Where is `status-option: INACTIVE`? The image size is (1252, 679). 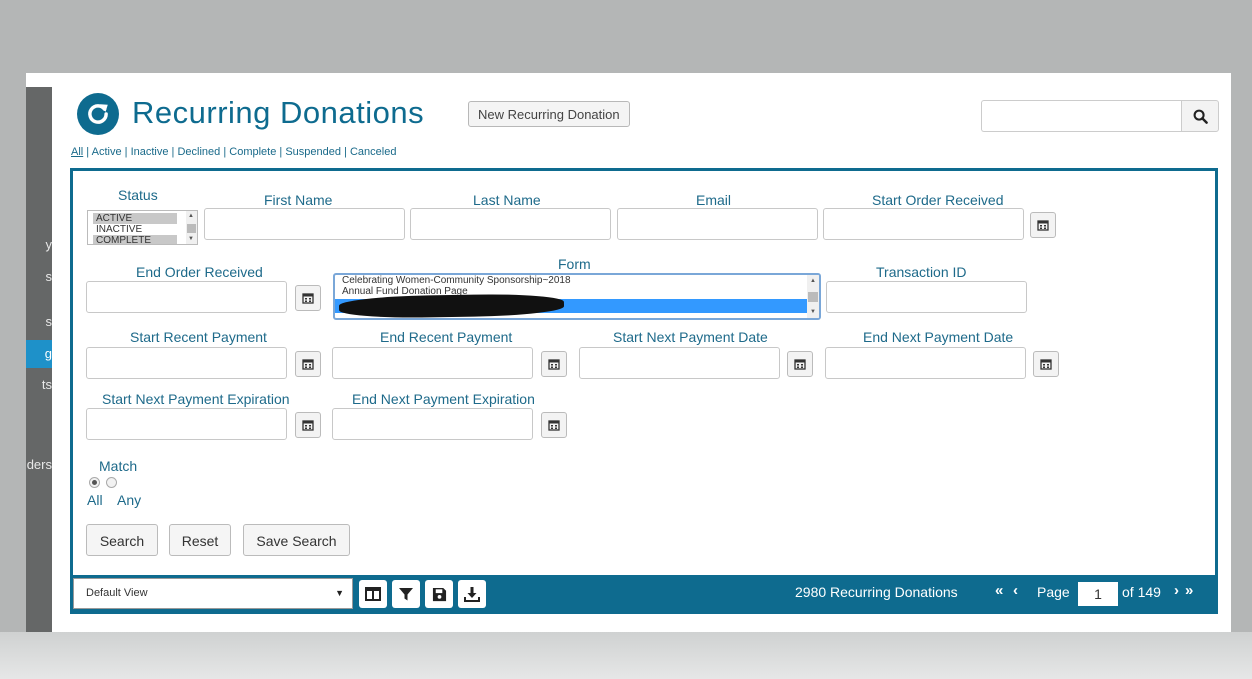
status-option: INACTIVE is located at coordinates (142, 229).